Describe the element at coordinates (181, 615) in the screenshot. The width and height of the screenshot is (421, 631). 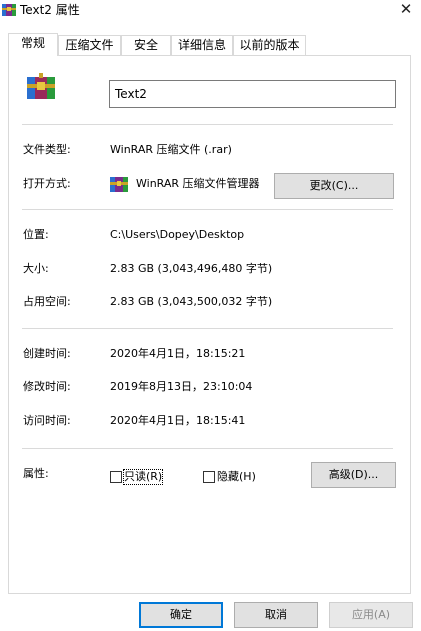
I see `ok-button: 确定` at that location.